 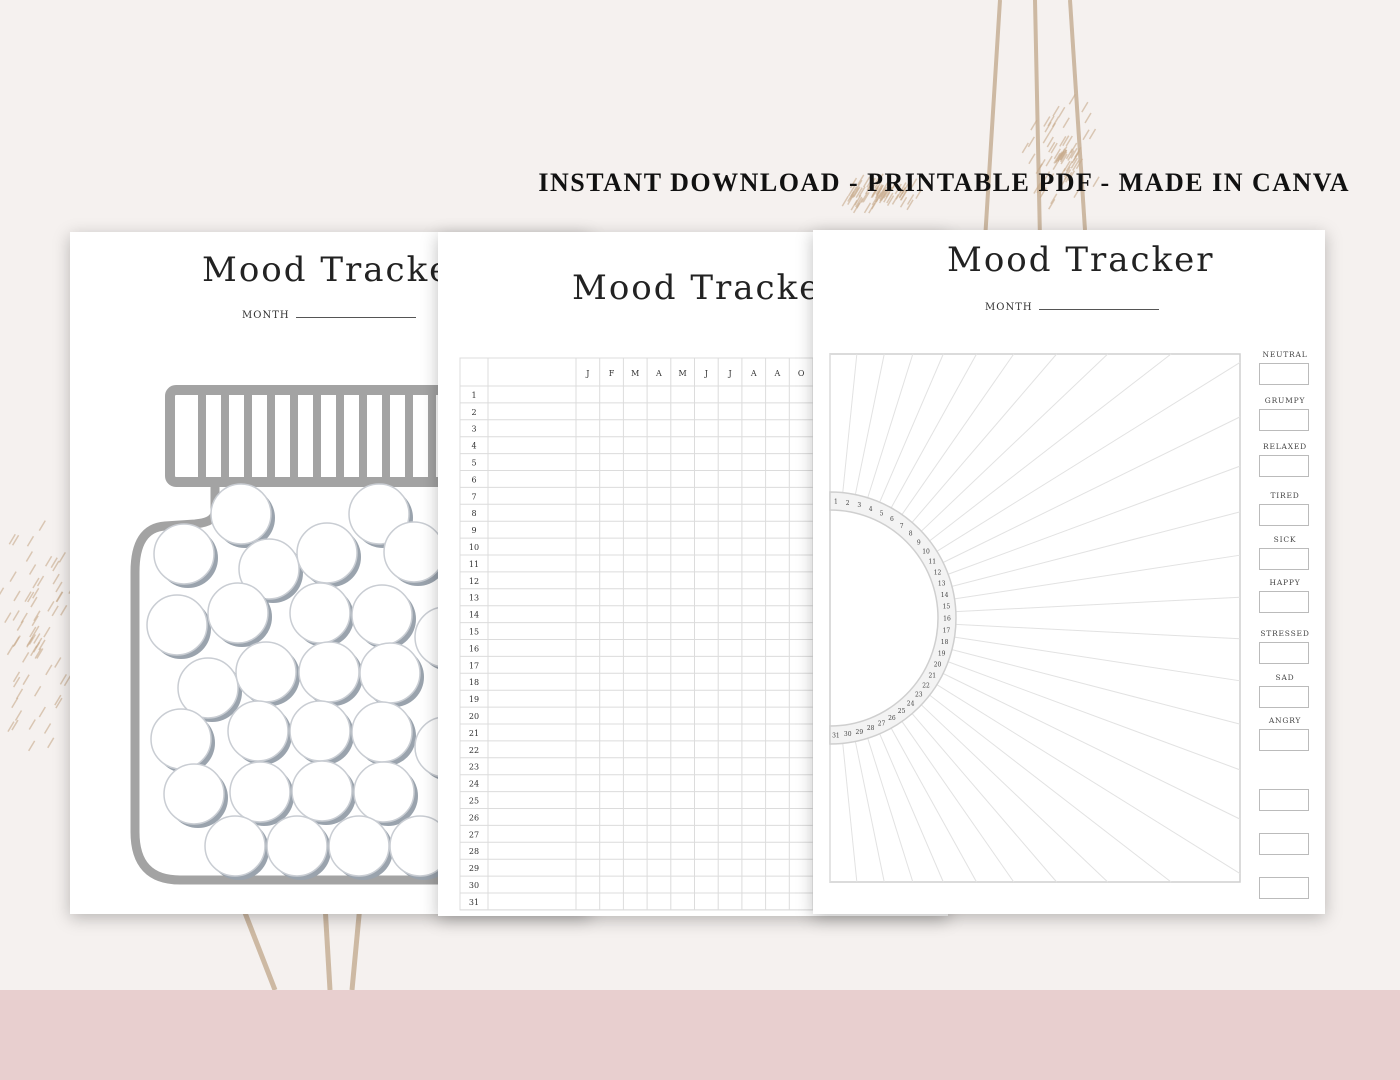 What do you see at coordinates (474, 902) in the screenshot?
I see `day-number: 31` at bounding box center [474, 902].